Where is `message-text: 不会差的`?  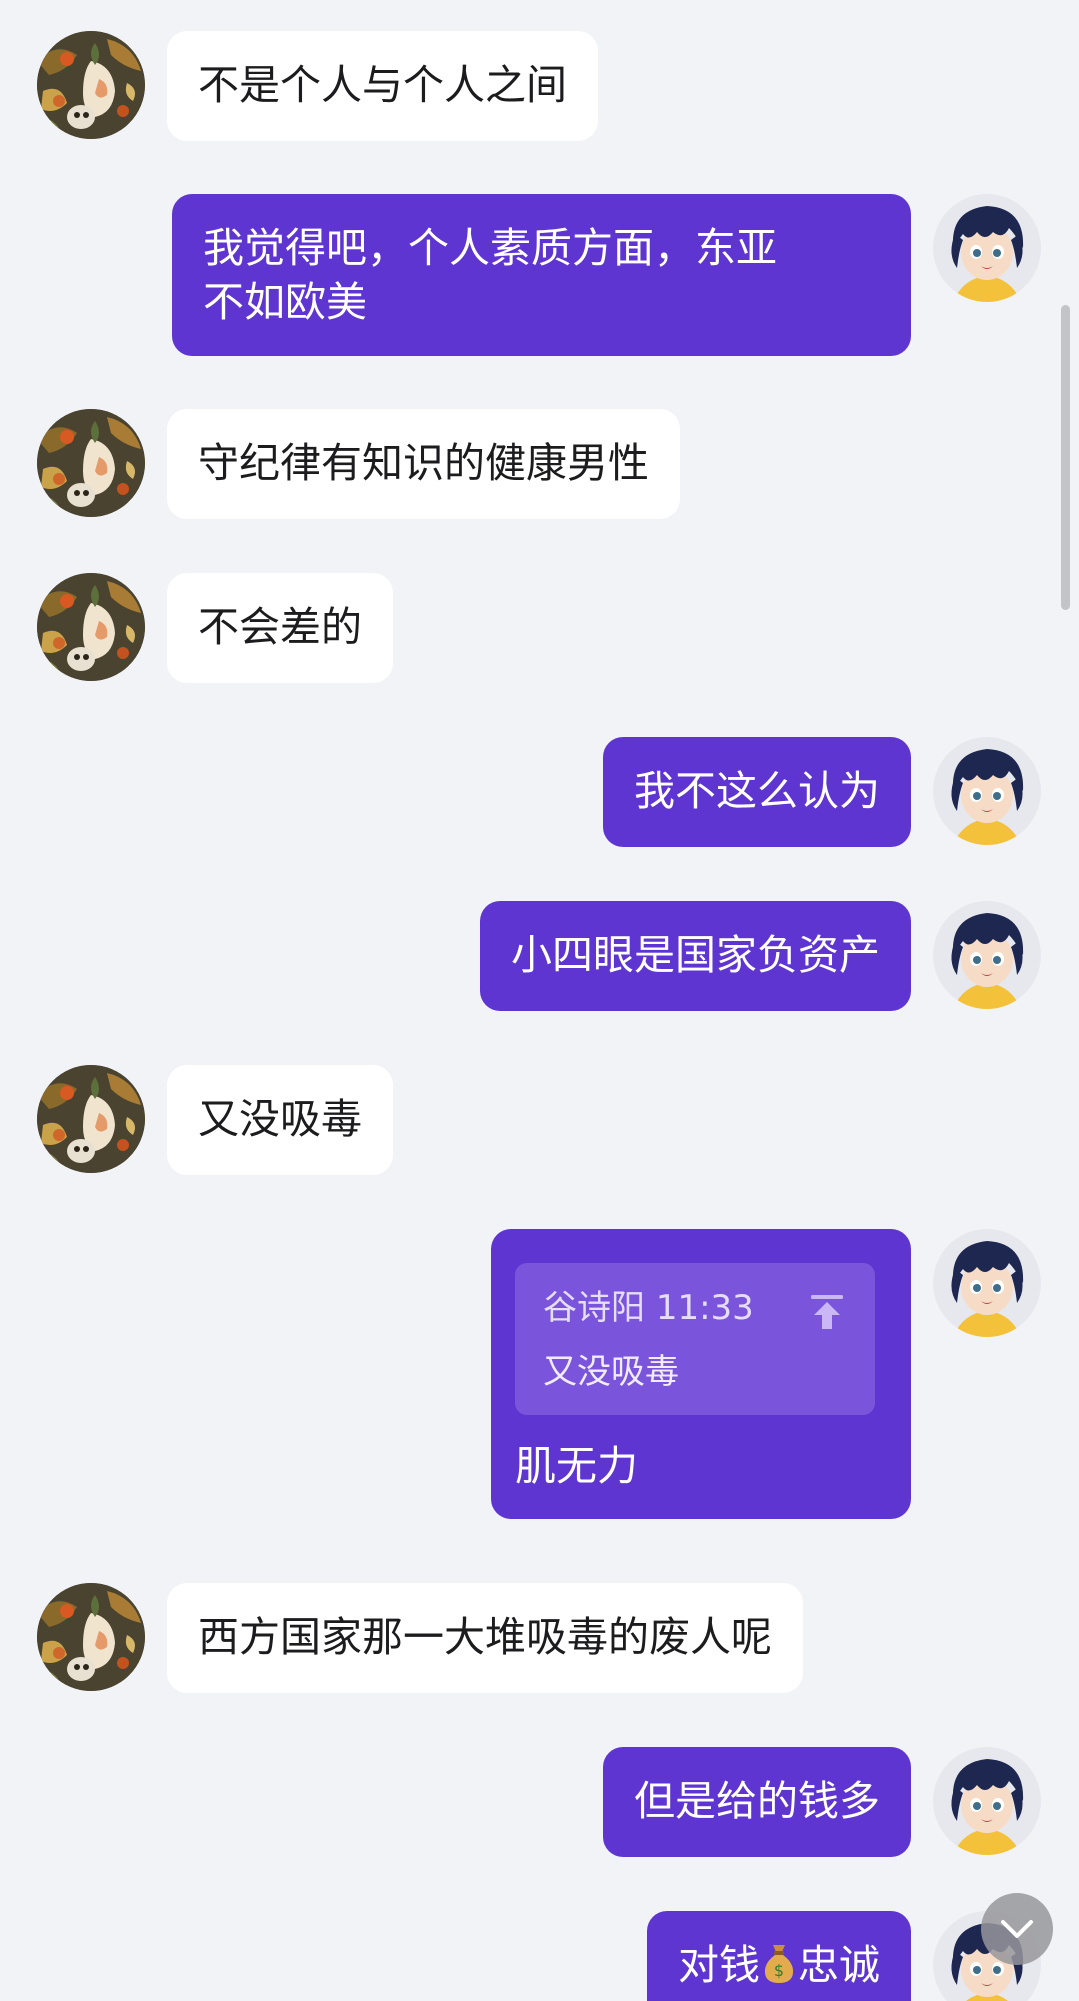 message-text: 不会差的 is located at coordinates (280, 627).